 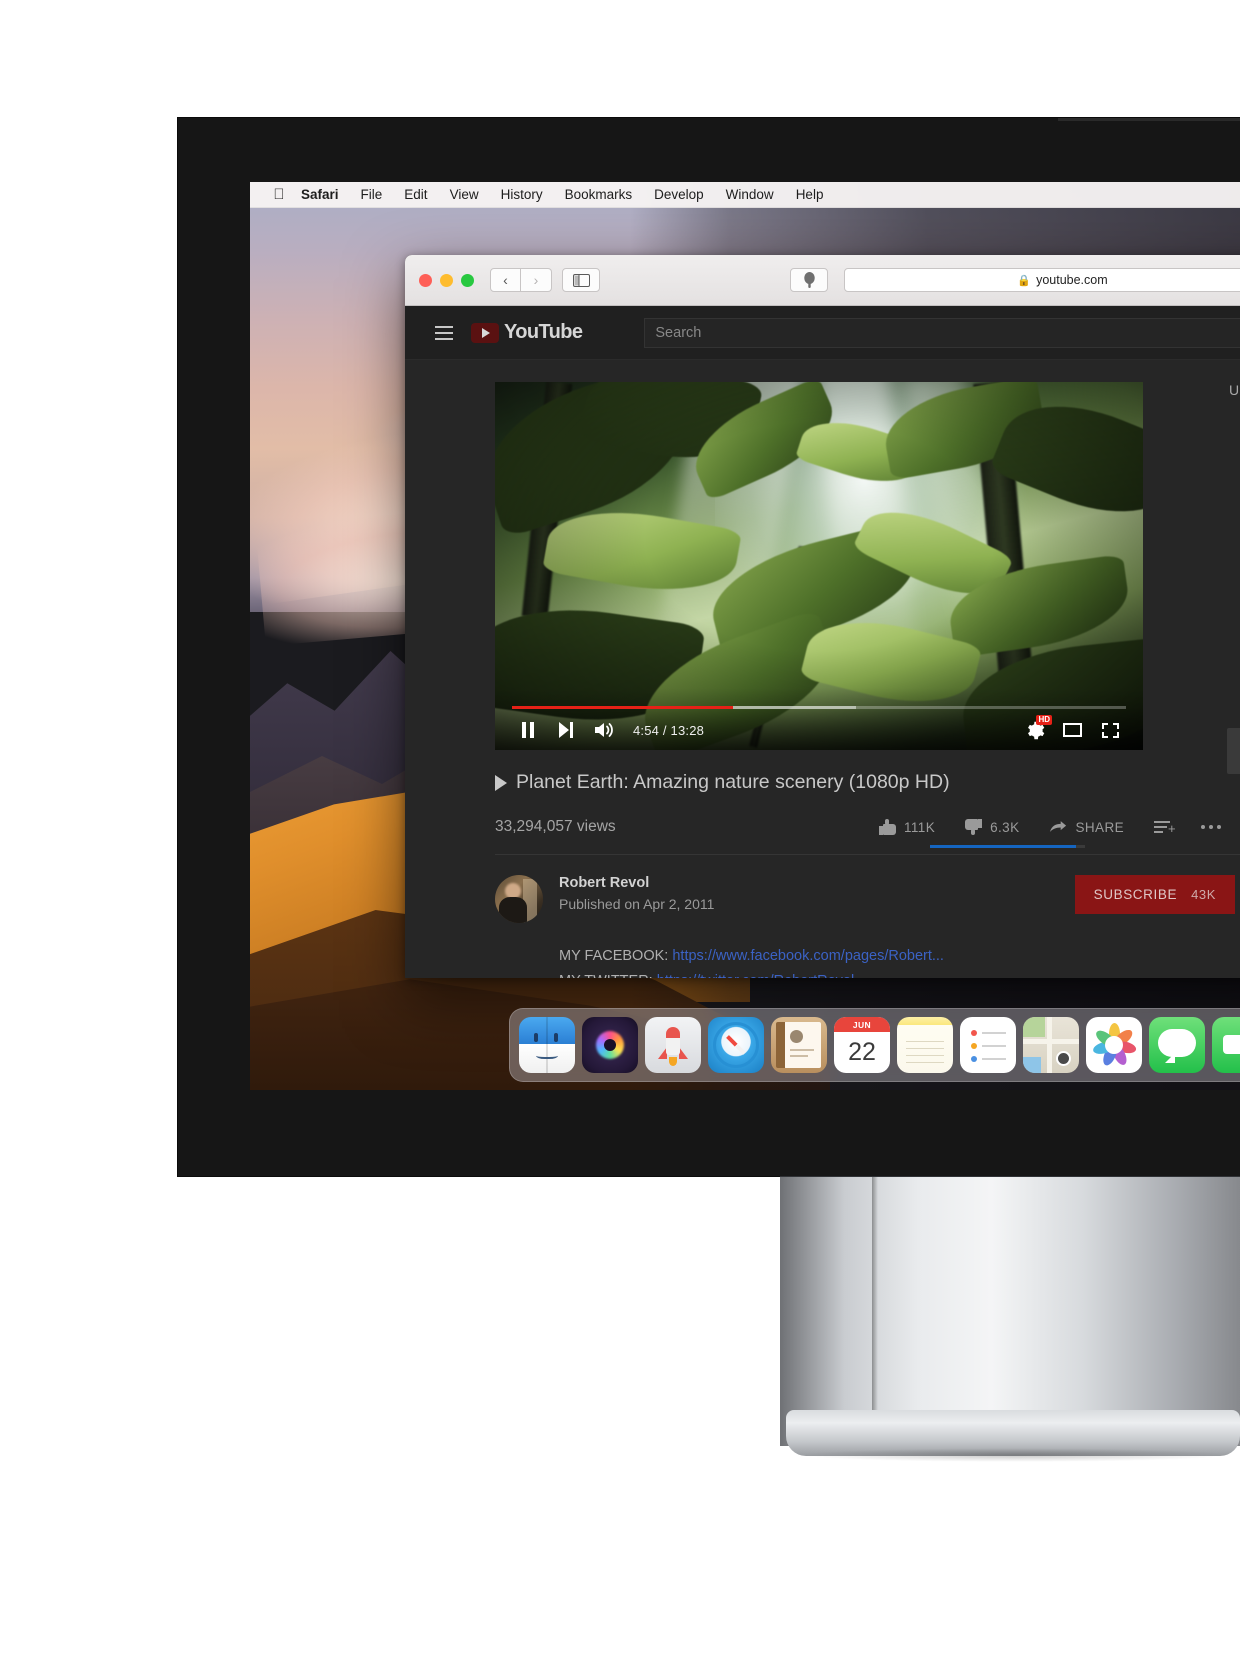 I want to click on video-meta-row: 33,294,057 views 111K 6.3K SHARE +, so click(x=867, y=830).